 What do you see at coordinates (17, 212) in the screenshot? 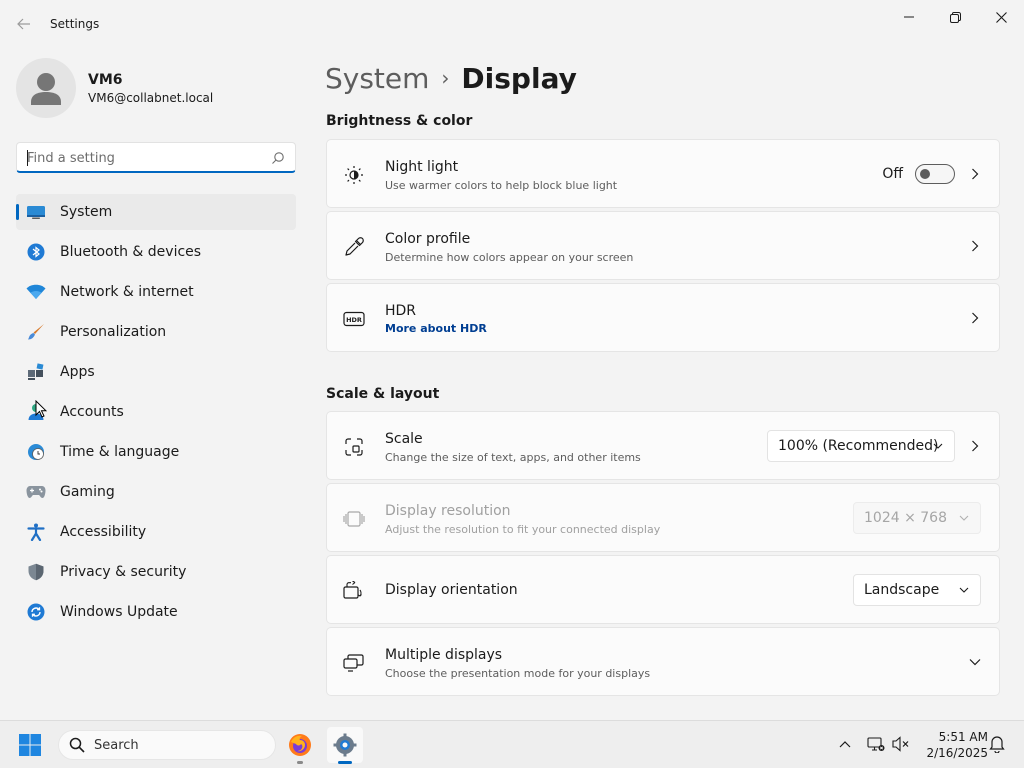
I see `active-indicator` at bounding box center [17, 212].